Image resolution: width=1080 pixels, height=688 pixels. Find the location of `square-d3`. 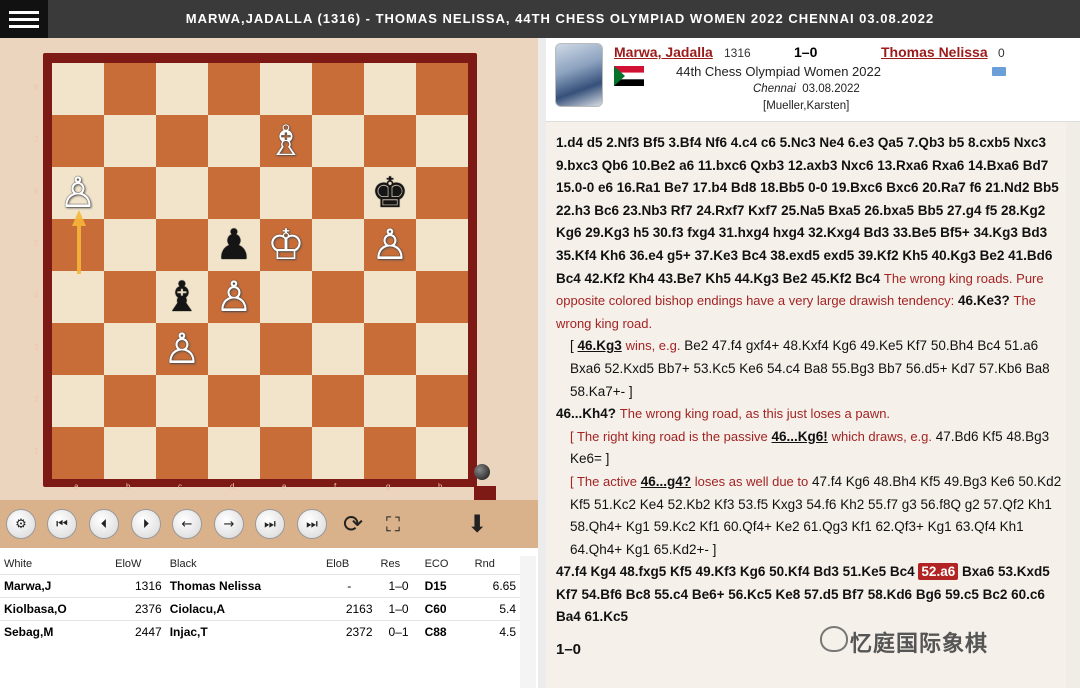

square-d3 is located at coordinates (234, 349).